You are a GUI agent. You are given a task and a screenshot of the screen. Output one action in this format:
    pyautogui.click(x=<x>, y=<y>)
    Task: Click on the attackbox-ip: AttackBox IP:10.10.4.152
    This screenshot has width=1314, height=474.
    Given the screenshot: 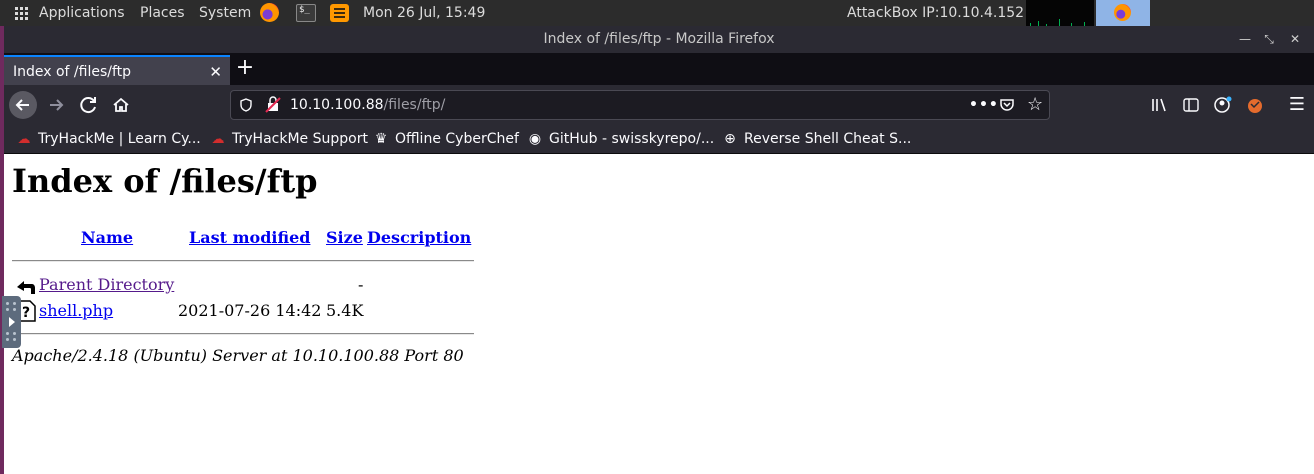 What is the action you would take?
    pyautogui.click(x=936, y=13)
    